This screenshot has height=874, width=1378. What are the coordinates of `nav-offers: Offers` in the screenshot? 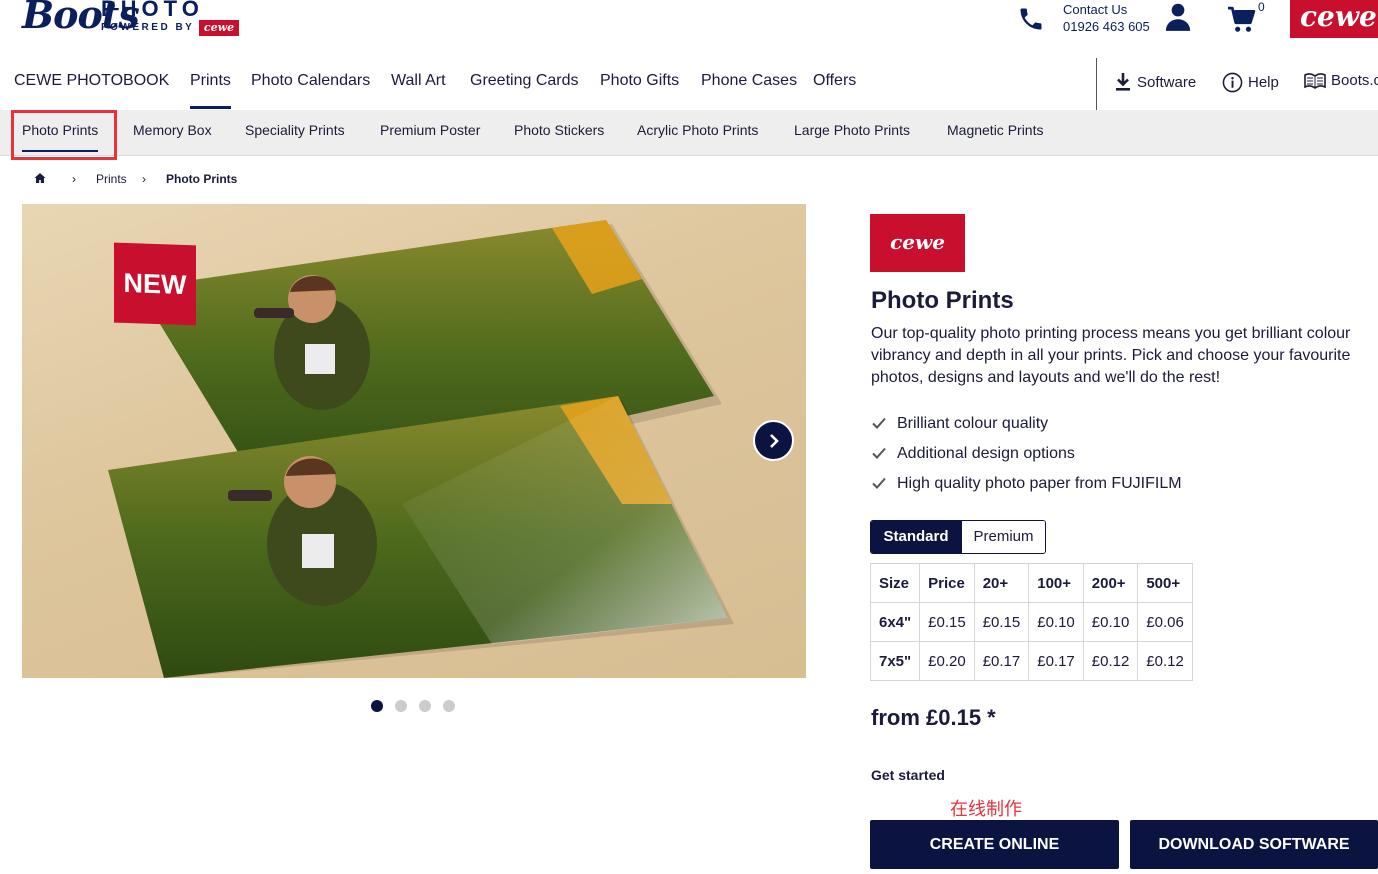 It's located at (834, 81).